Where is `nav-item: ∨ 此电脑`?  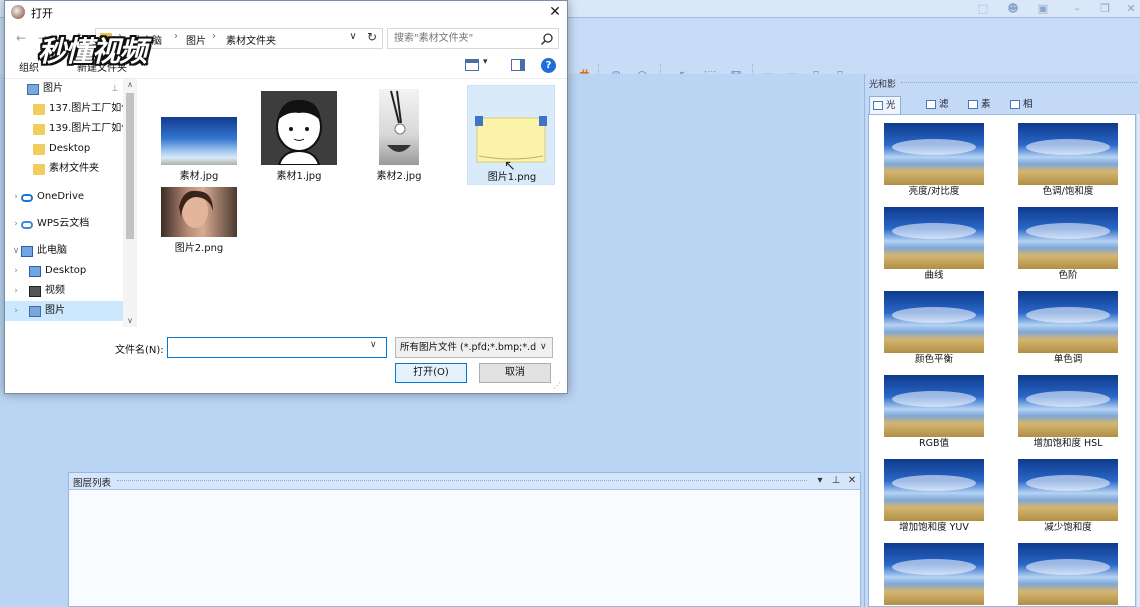 nav-item: ∨ 此电脑 is located at coordinates (64, 251).